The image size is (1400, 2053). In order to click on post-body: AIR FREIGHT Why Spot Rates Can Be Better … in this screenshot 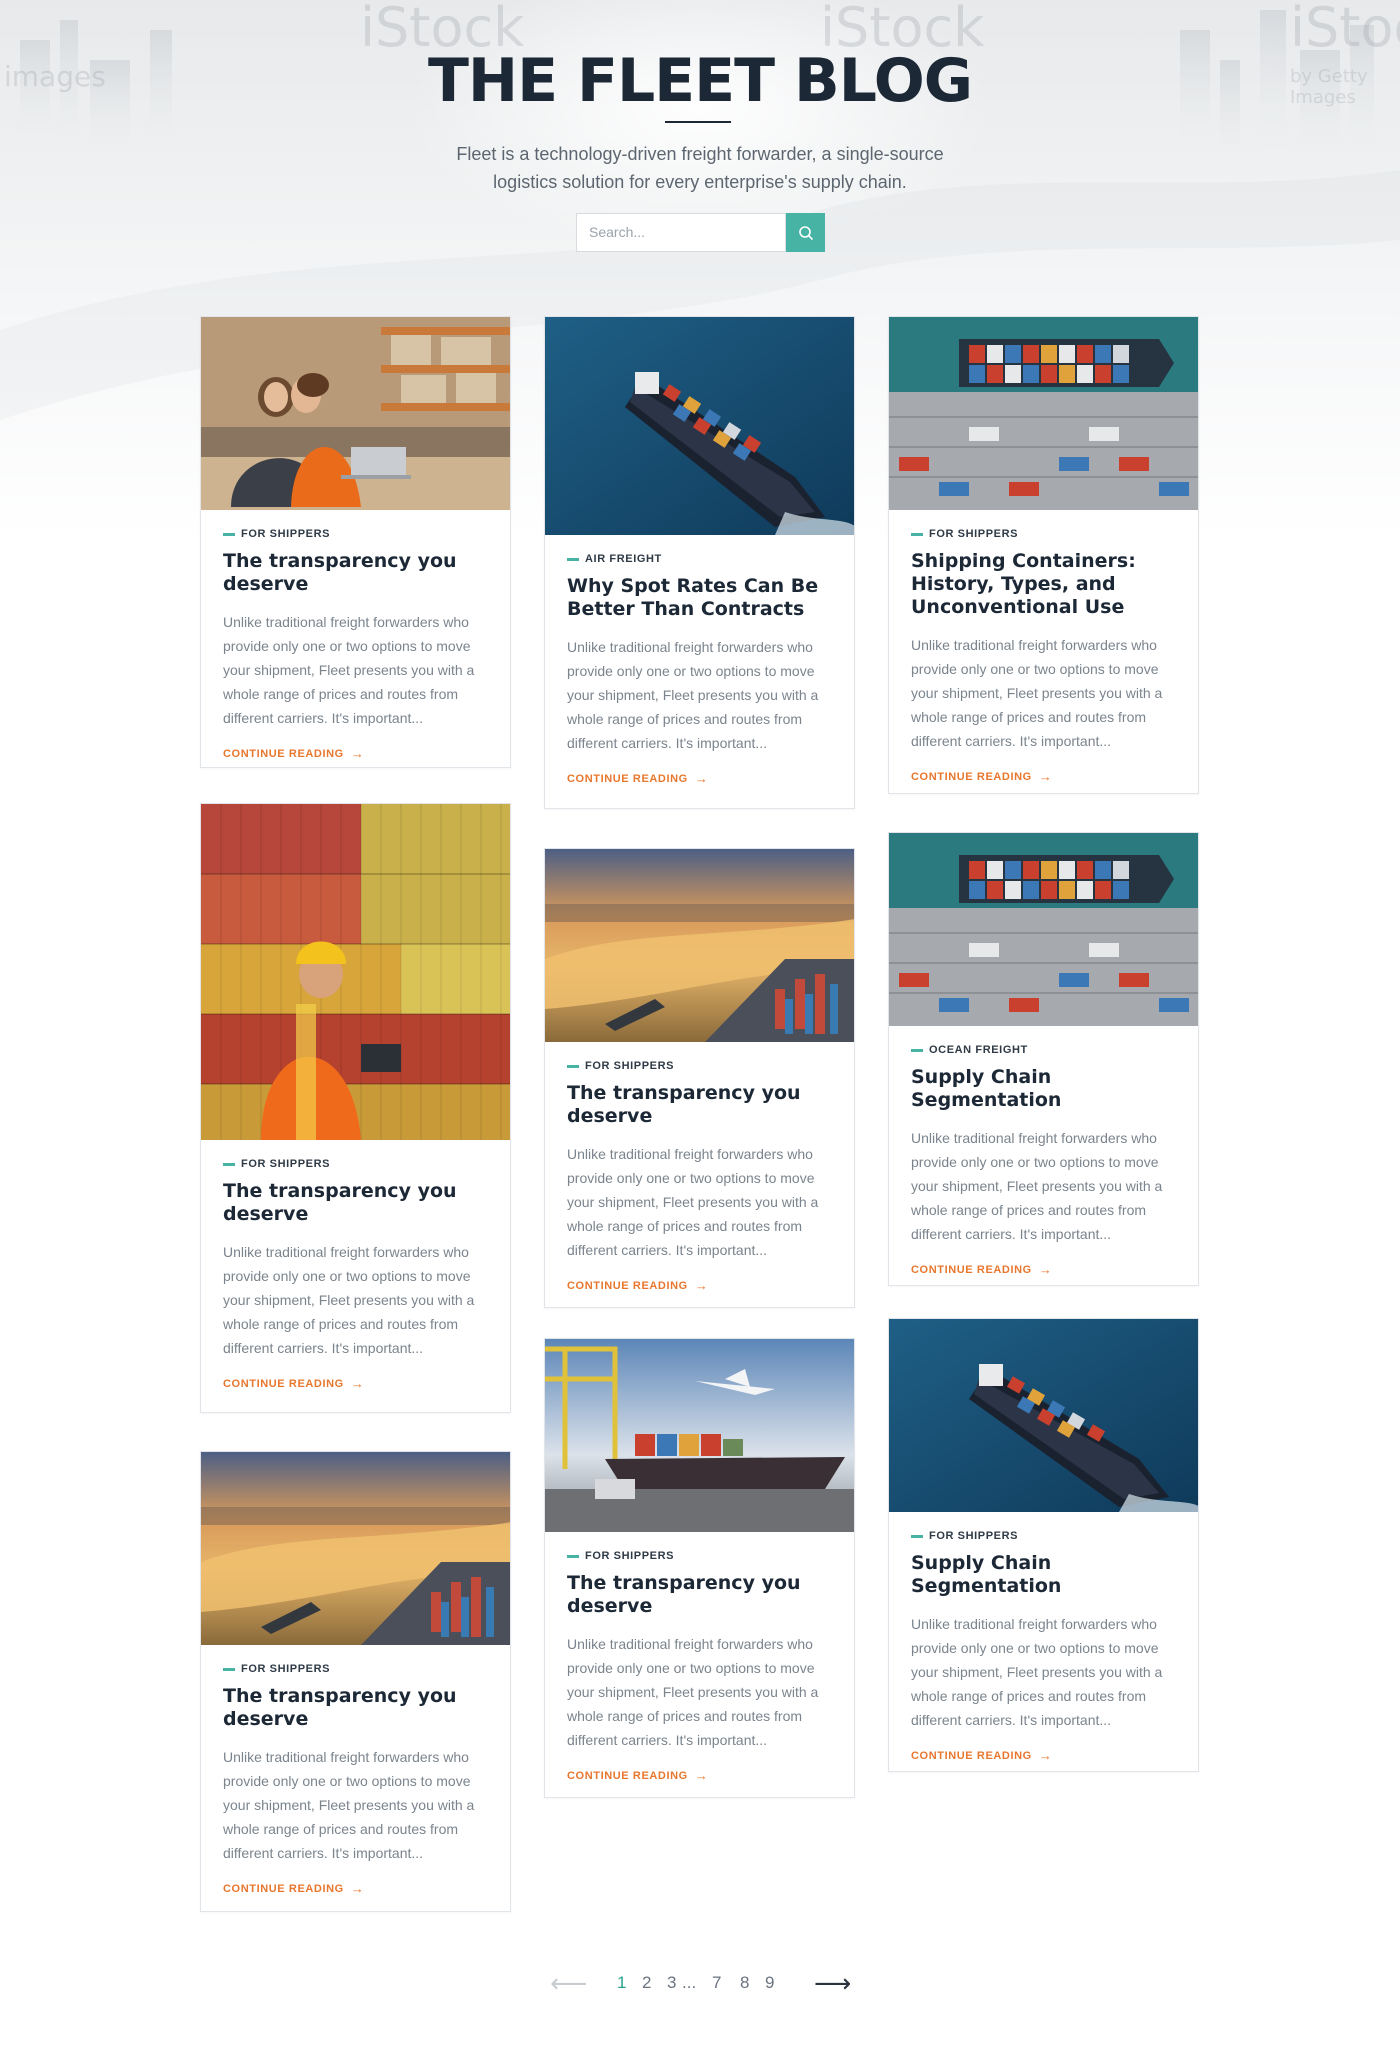, I will do `click(699, 669)`.